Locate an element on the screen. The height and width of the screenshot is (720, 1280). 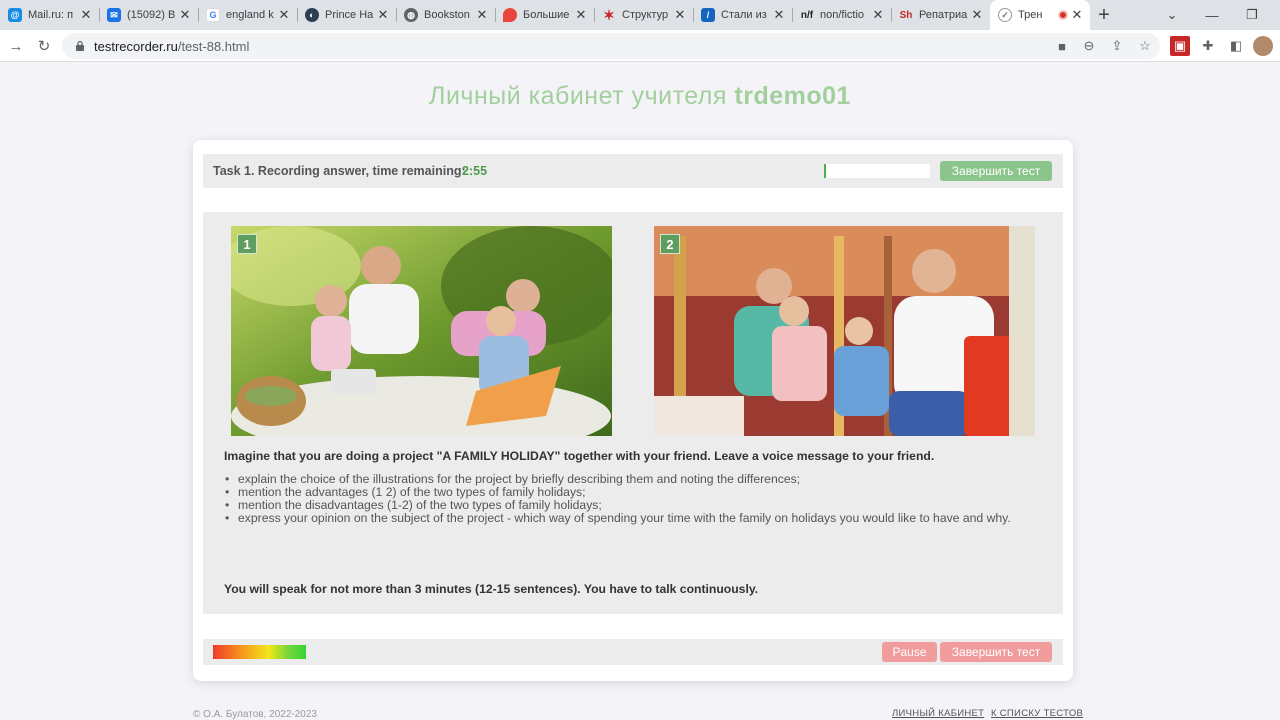
extension-icon: ▣ is located at coordinates (1180, 46).